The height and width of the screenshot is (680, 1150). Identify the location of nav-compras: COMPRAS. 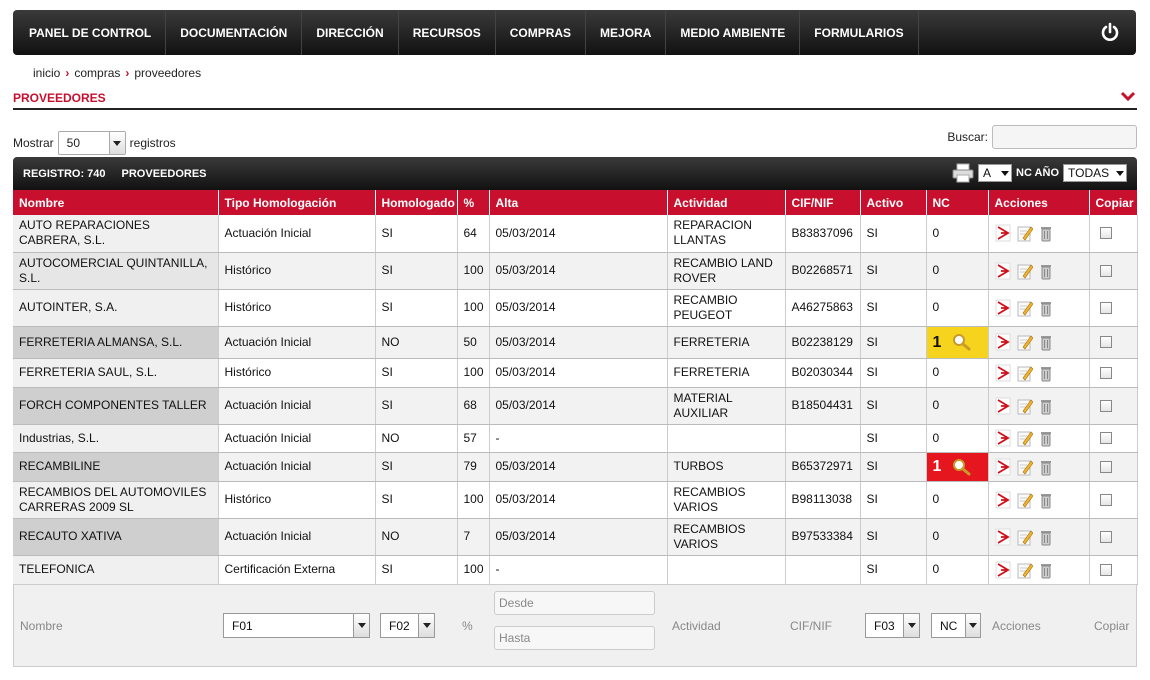
(541, 32).